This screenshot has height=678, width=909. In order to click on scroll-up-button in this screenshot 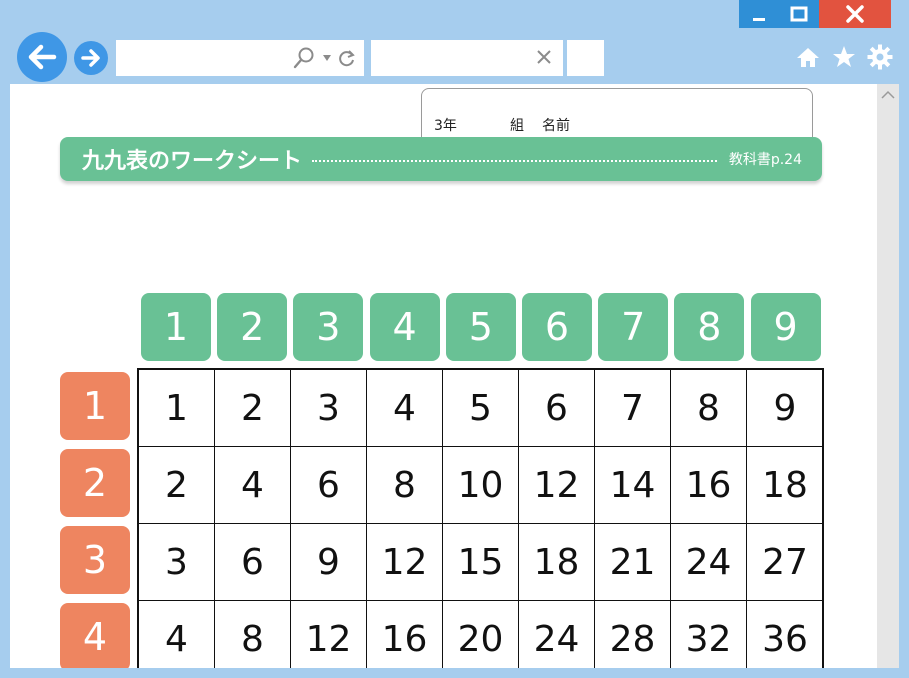, I will do `click(888, 95)`.